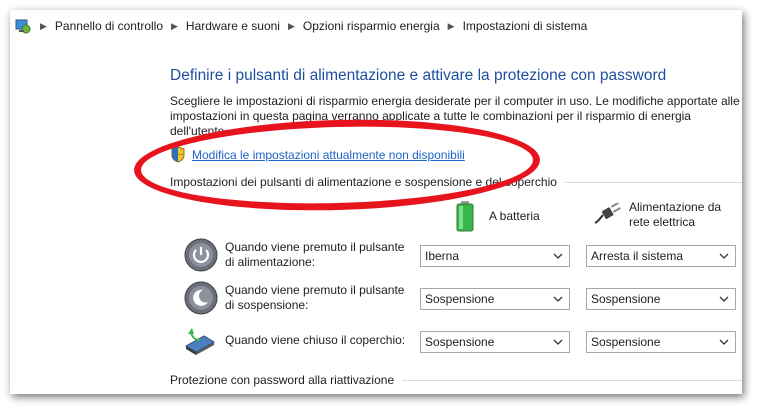  I want to click on battery-column-header: A batteria, so click(497, 216).